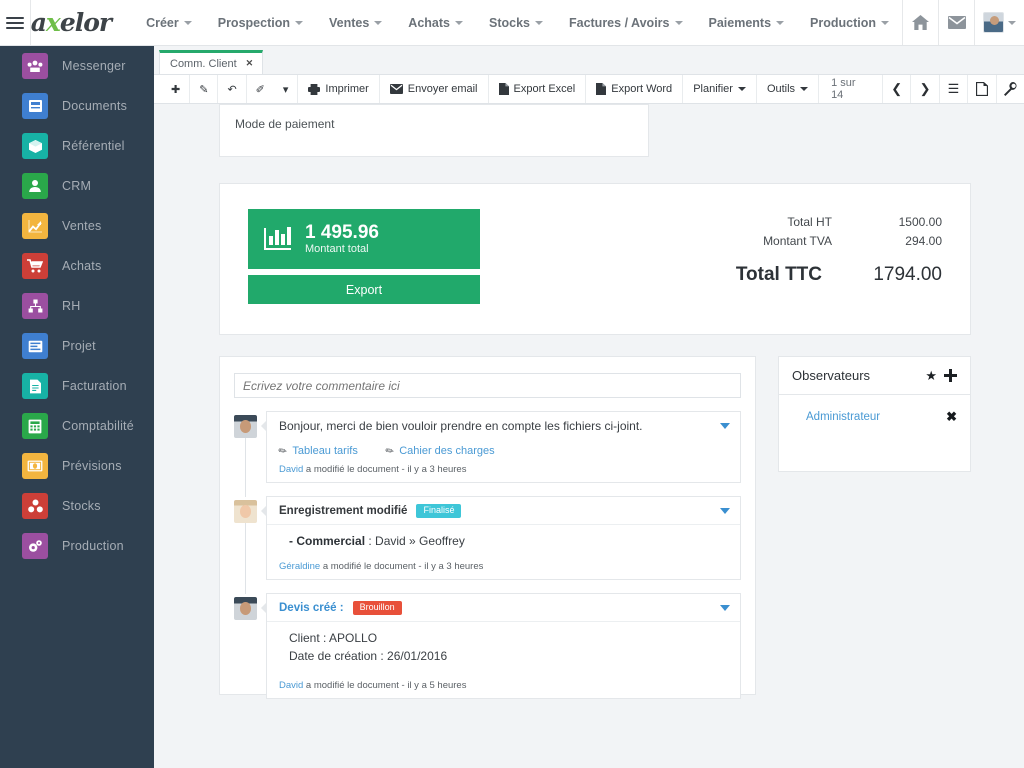 This screenshot has width=1024, height=768. What do you see at coordinates (77, 546) in the screenshot?
I see `sidebar-item-production: Production` at bounding box center [77, 546].